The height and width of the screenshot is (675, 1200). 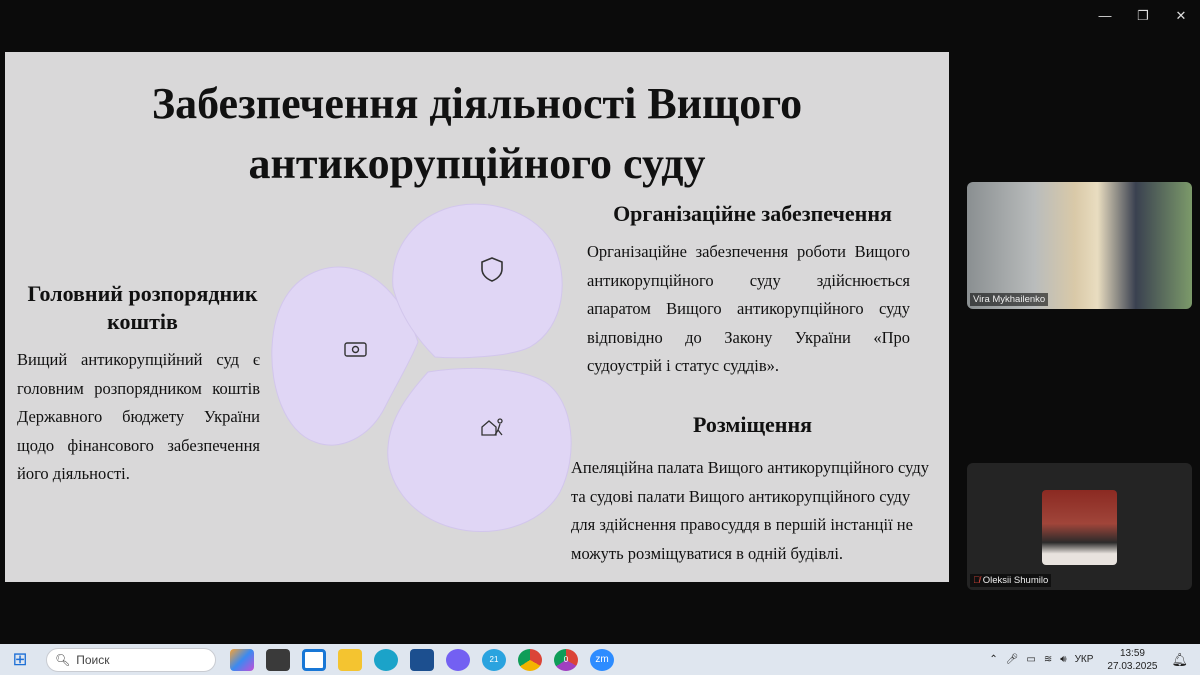 I want to click on search-icon: 🔍︎, so click(x=63, y=659).